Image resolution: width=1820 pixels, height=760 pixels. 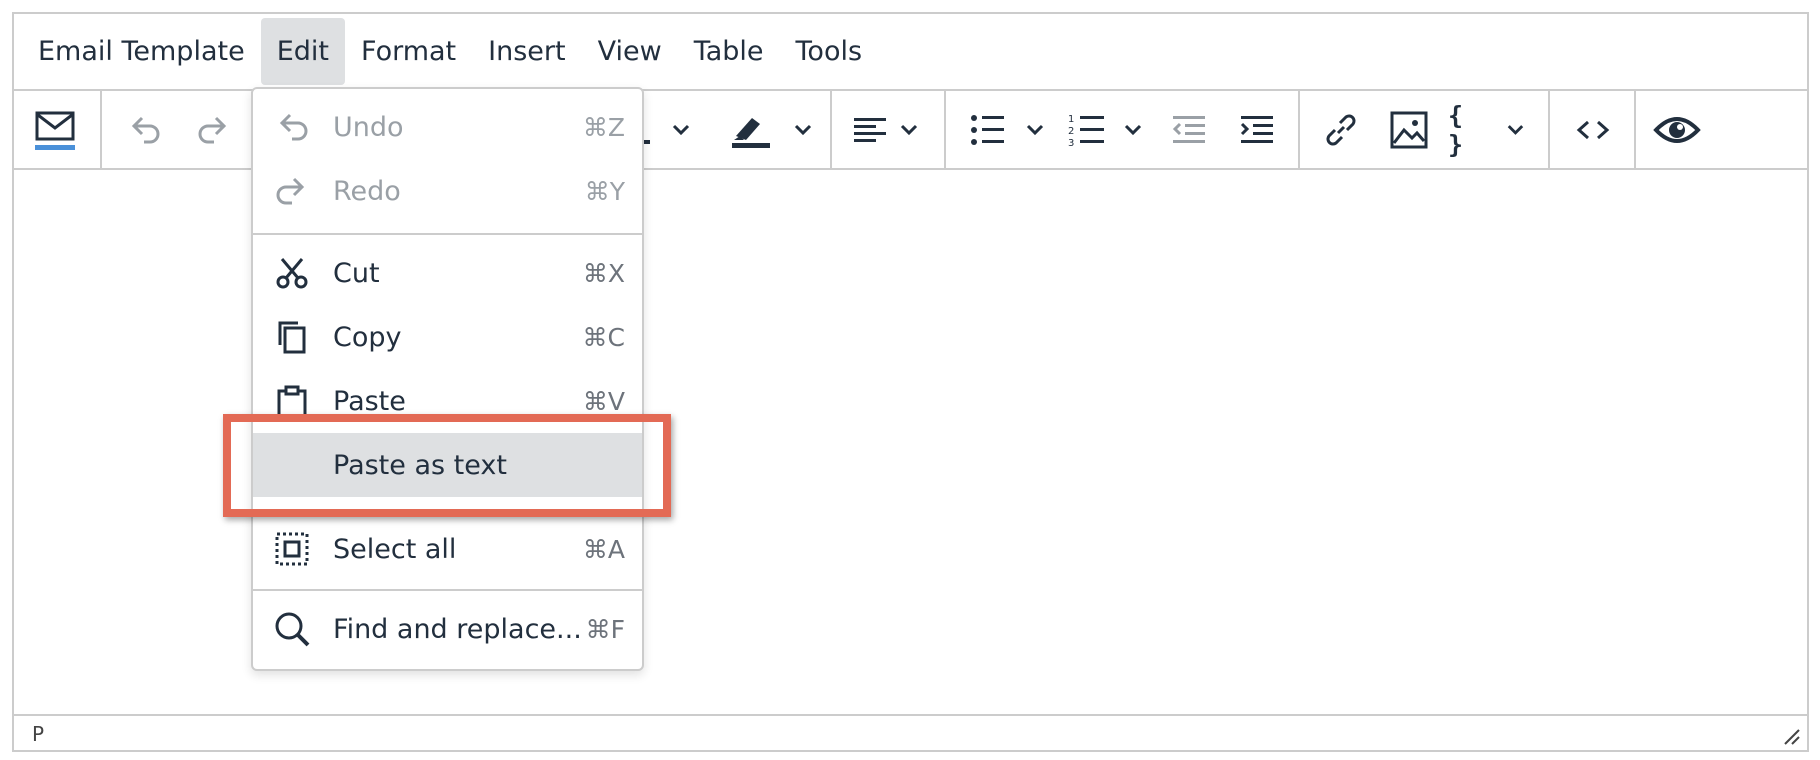 I want to click on merge-tags-button: { }, so click(x=1488, y=129).